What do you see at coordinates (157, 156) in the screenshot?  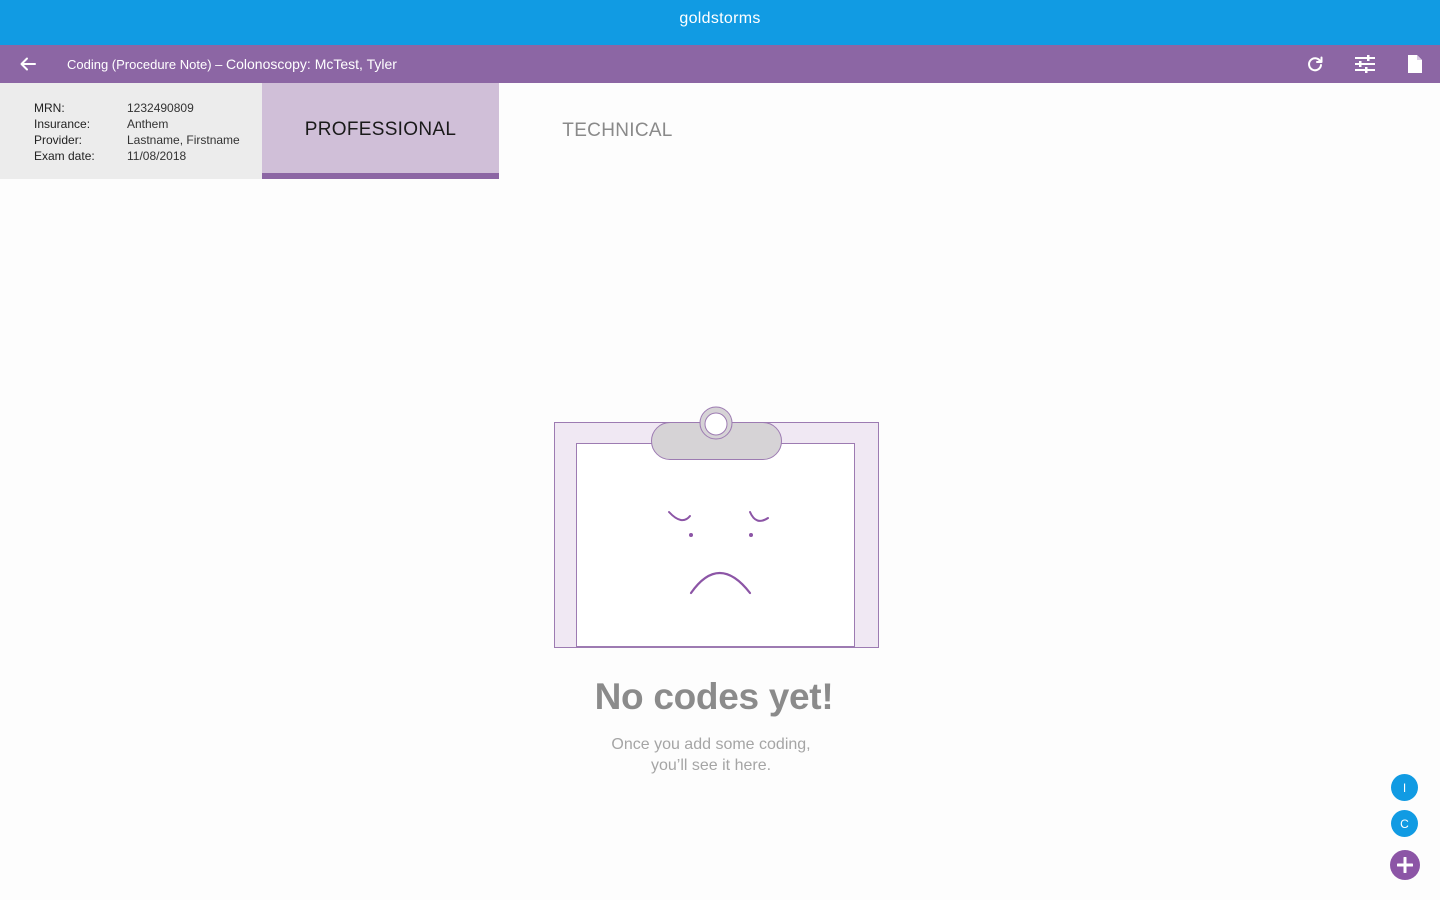 I see `info-value: 11/08/2018` at bounding box center [157, 156].